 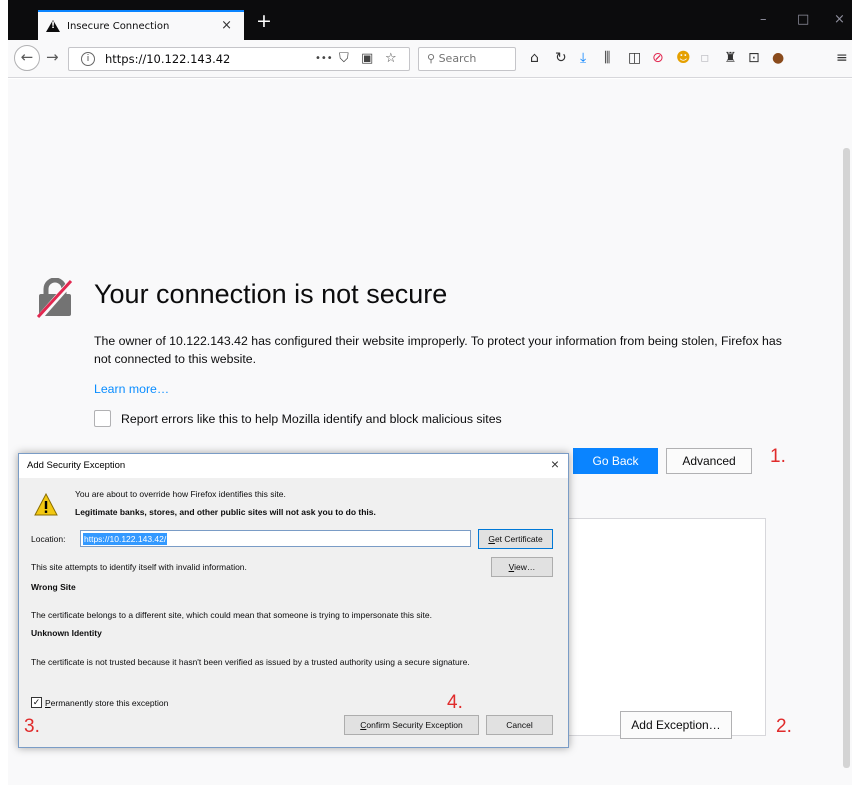 What do you see at coordinates (76, 465) in the screenshot?
I see `dialog-title: Add Security Exception` at bounding box center [76, 465].